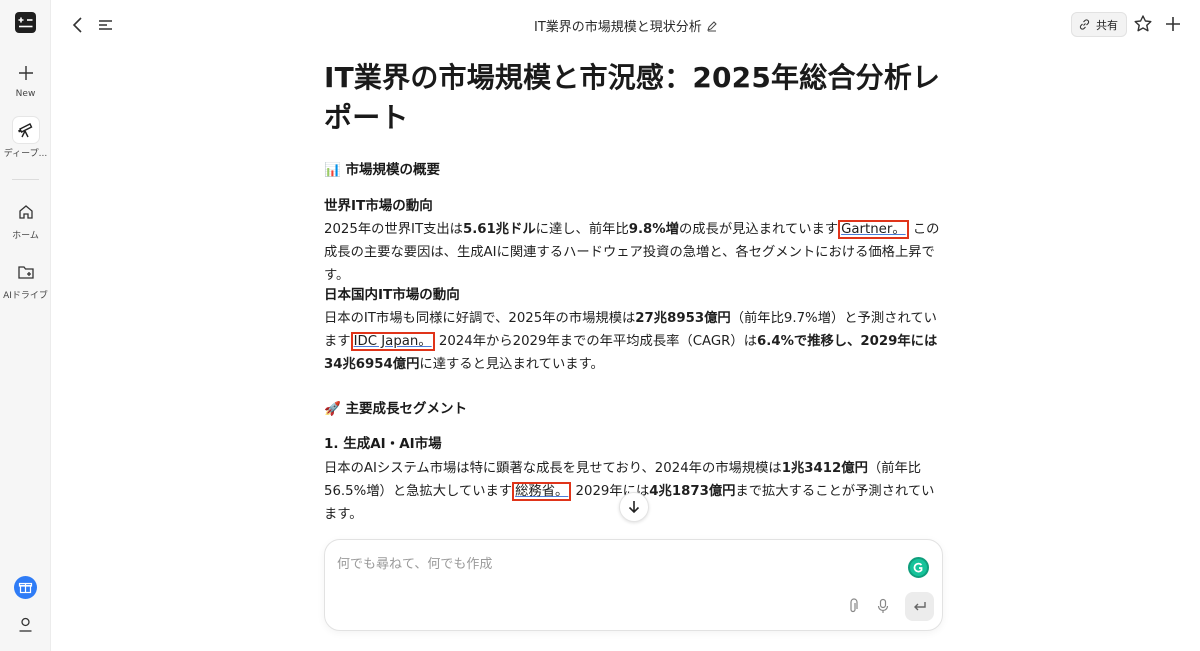  I want to click on send-button, so click(919, 606).